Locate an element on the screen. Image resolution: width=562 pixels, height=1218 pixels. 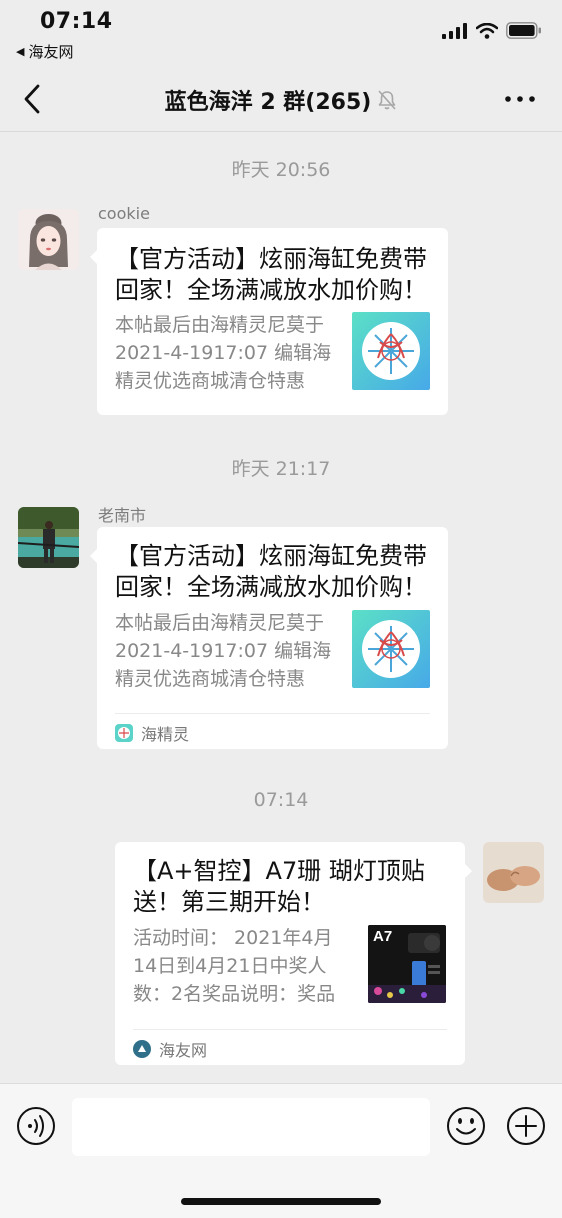
home-indicator is located at coordinates (281, 1201).